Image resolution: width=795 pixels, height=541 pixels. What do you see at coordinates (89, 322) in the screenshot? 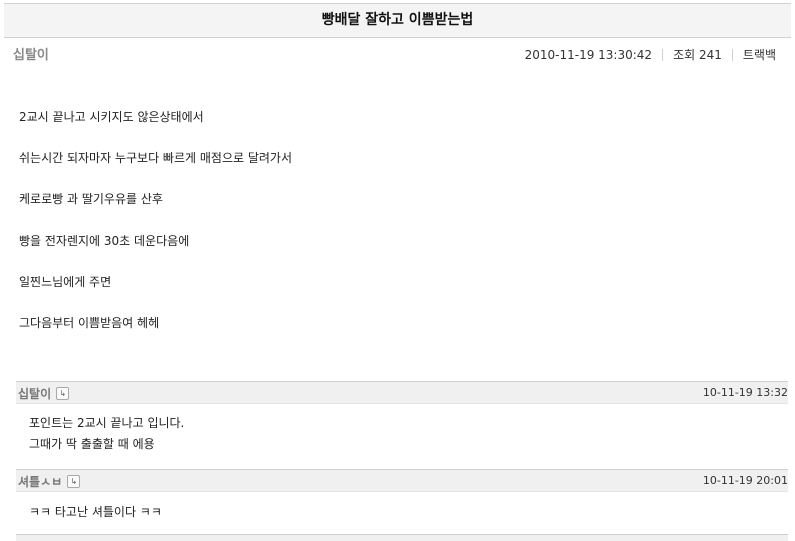
I see `content-line: 그다음부터 이쁨받음여 헤헤` at bounding box center [89, 322].